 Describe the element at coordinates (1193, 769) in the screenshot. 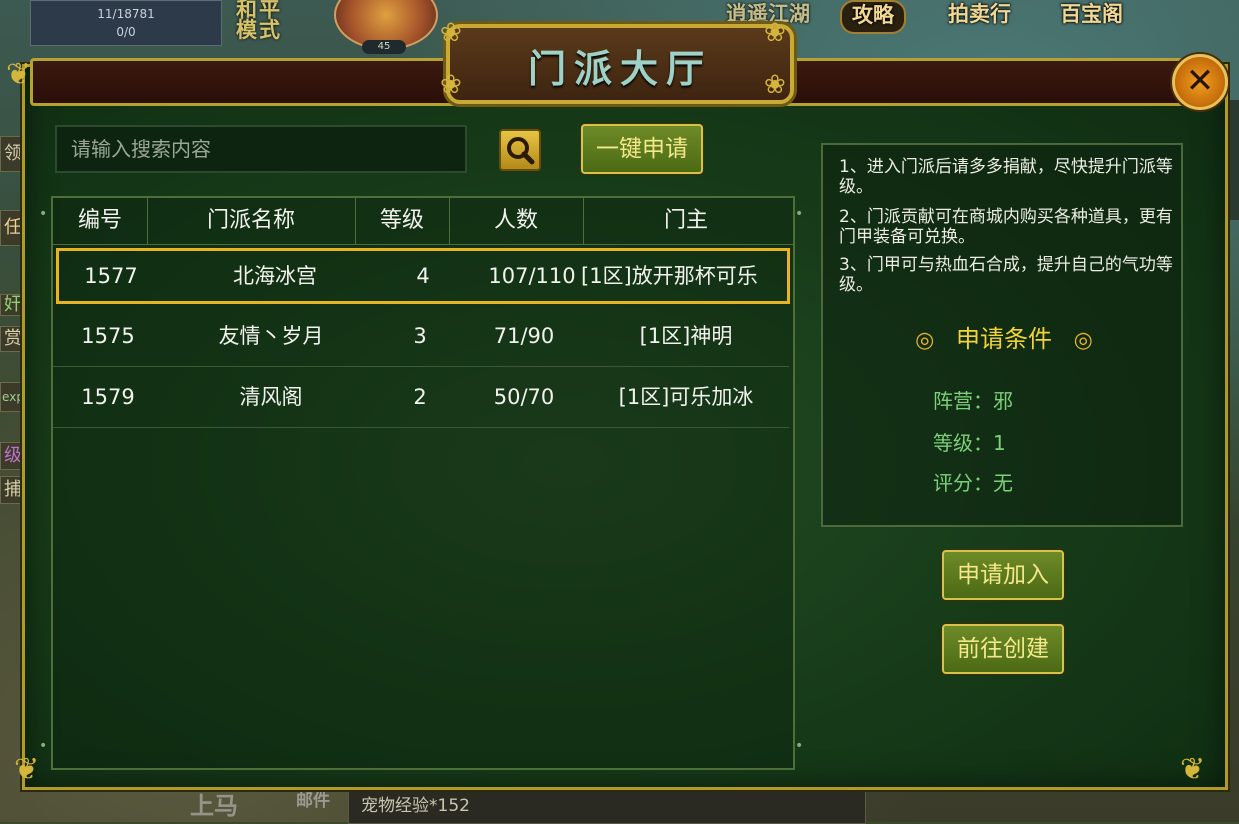

I see `corner-ornament-bottom-right: ❦` at that location.